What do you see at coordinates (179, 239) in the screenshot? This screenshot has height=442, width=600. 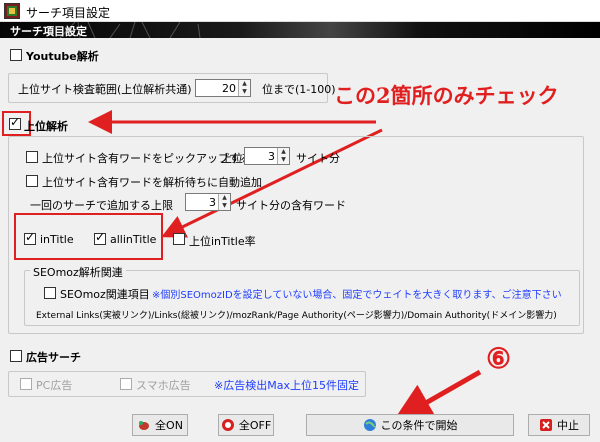 I see `rate-checkbox` at bounding box center [179, 239].